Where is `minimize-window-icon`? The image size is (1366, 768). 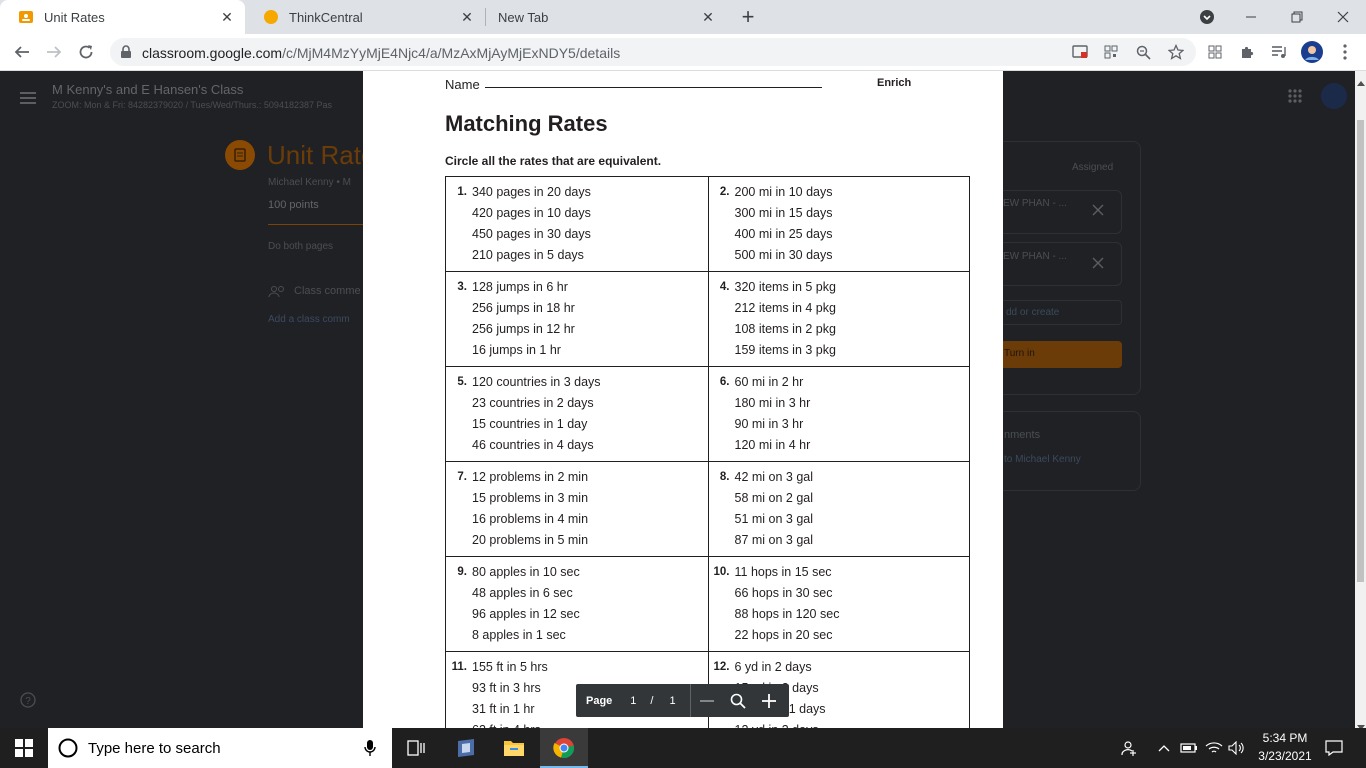
minimize-window-icon is located at coordinates (1251, 17).